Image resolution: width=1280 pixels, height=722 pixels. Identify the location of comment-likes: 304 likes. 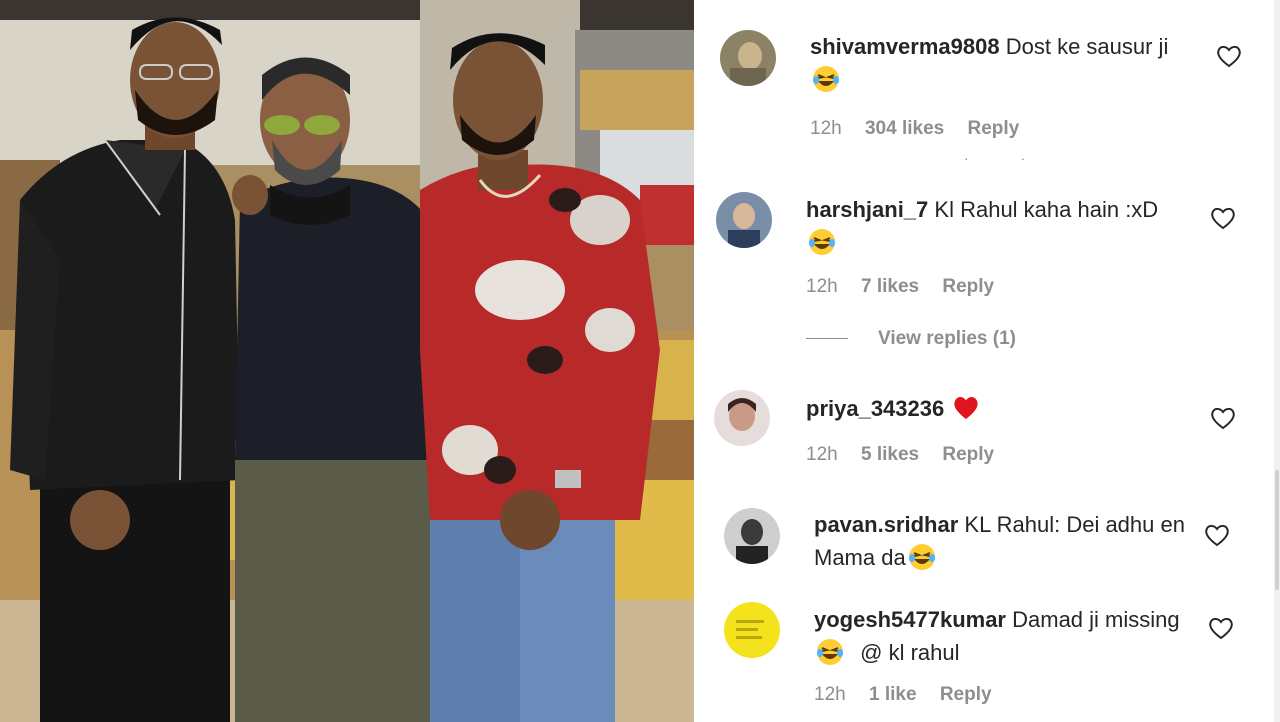
(904, 128).